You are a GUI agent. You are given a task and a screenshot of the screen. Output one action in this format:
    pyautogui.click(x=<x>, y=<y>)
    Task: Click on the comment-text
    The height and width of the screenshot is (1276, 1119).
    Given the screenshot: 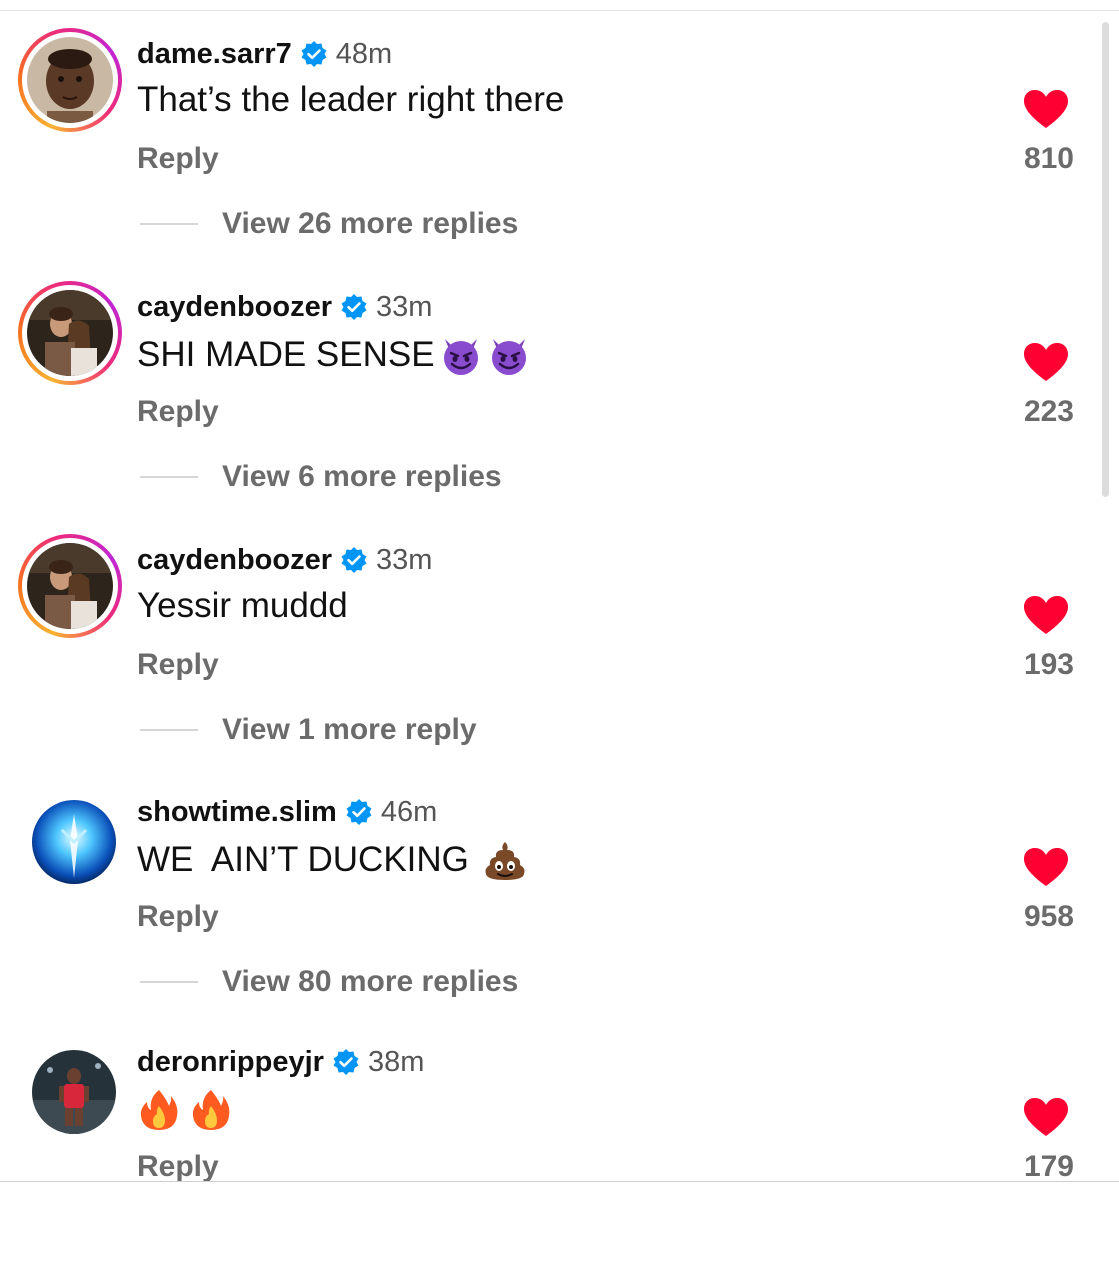 What is the action you would take?
    pyautogui.click(x=185, y=1110)
    